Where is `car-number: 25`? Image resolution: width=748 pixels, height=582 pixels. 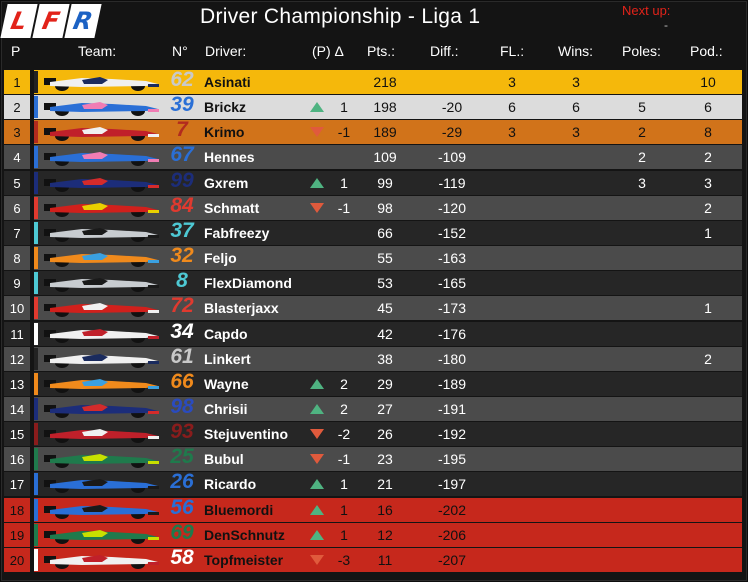
car-number: 25 is located at coordinates (182, 456).